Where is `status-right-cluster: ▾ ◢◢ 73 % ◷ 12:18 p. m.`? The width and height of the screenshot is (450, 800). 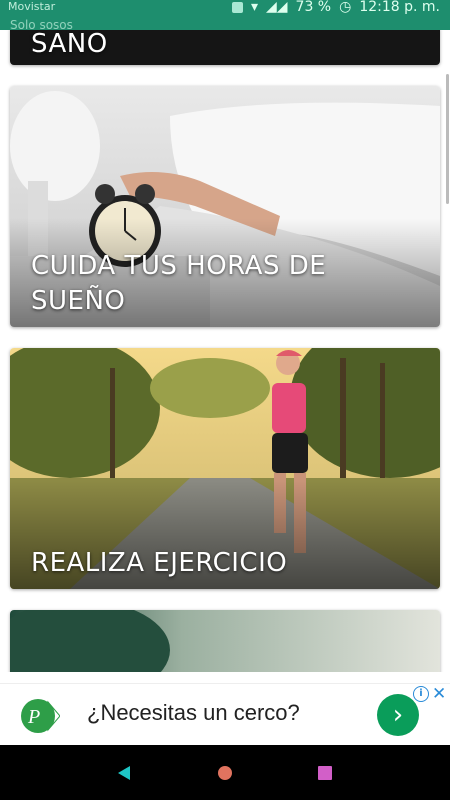 status-right-cluster: ▾ ◢◢ 73 % ◷ 12:18 p. m. is located at coordinates (335, 7).